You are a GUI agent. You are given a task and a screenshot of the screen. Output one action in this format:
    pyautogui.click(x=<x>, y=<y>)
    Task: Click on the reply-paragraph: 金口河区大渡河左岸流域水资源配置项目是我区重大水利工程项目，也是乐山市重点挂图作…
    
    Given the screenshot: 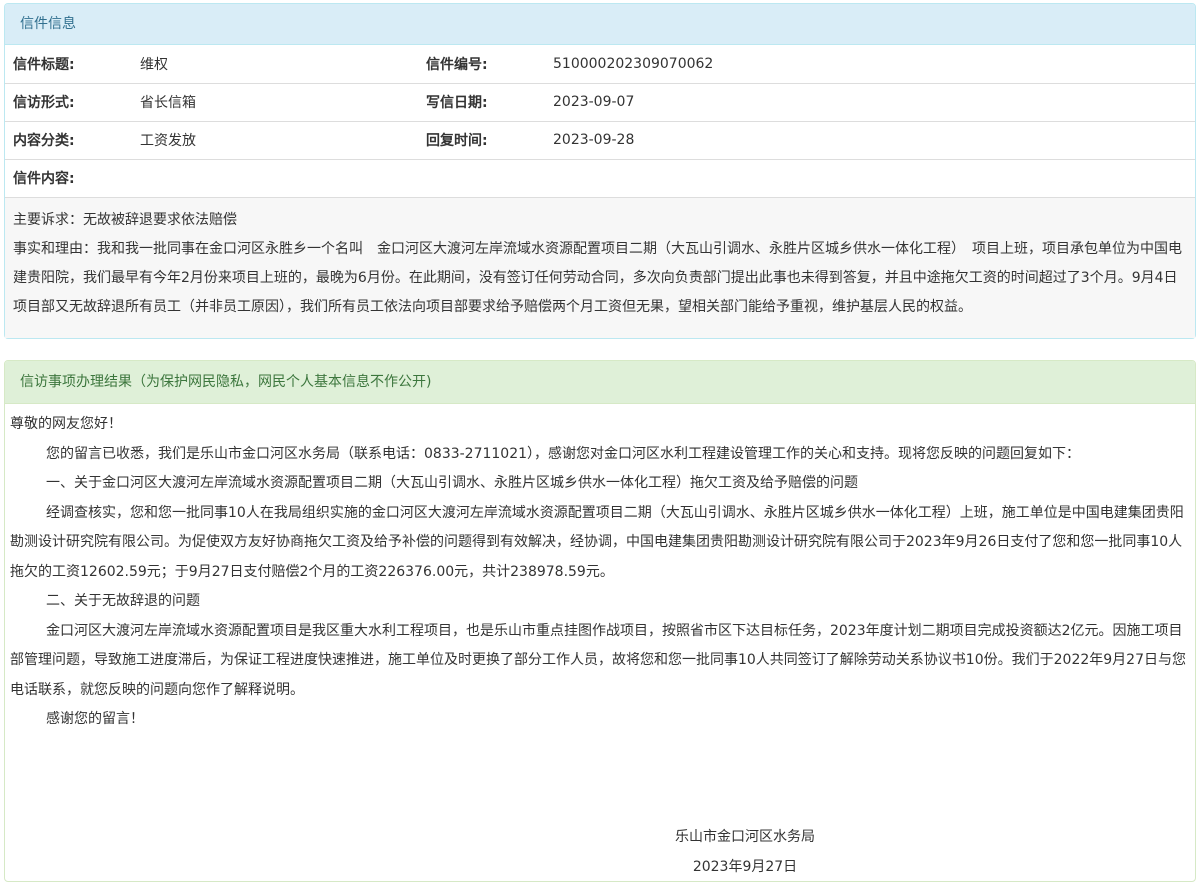 What is the action you would take?
    pyautogui.click(x=598, y=660)
    